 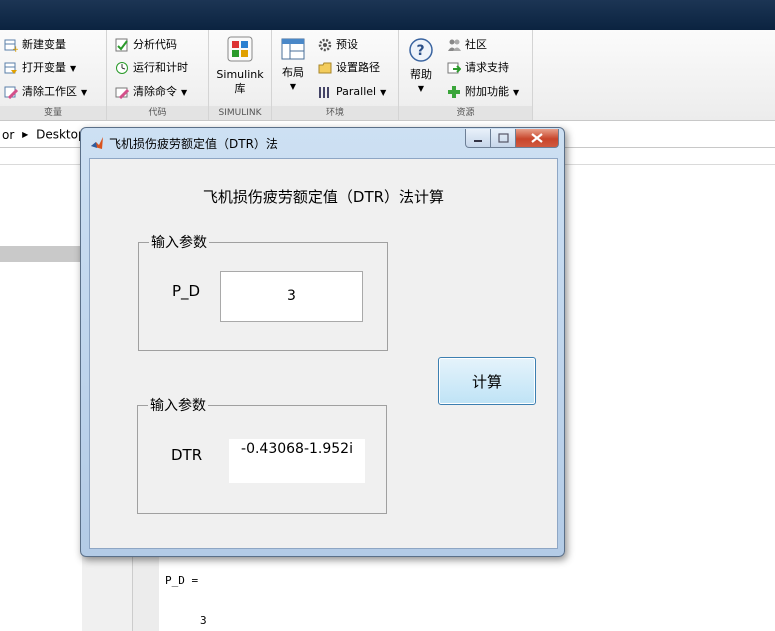 I want to click on clear-commands-icon, so click(x=122, y=92).